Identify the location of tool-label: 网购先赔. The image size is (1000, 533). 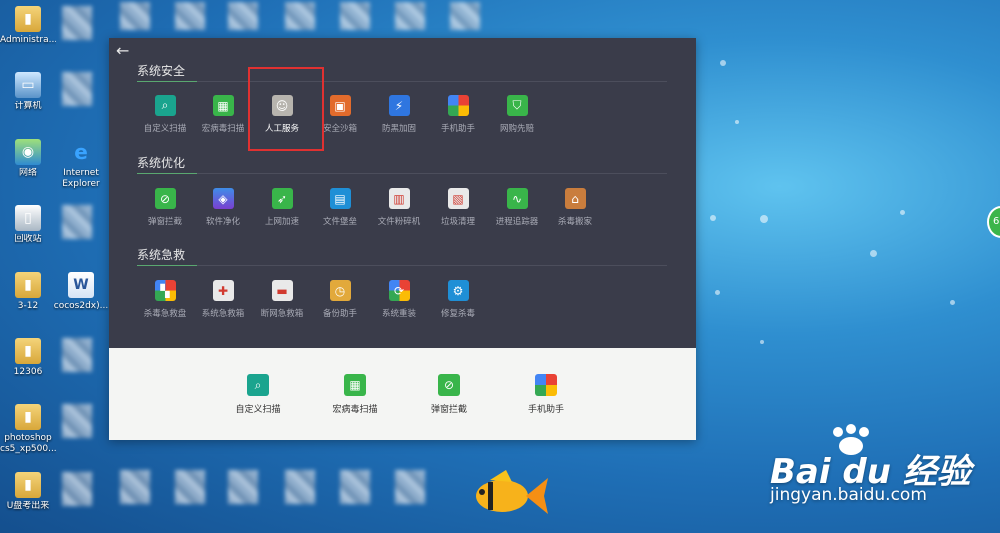
(516, 129).